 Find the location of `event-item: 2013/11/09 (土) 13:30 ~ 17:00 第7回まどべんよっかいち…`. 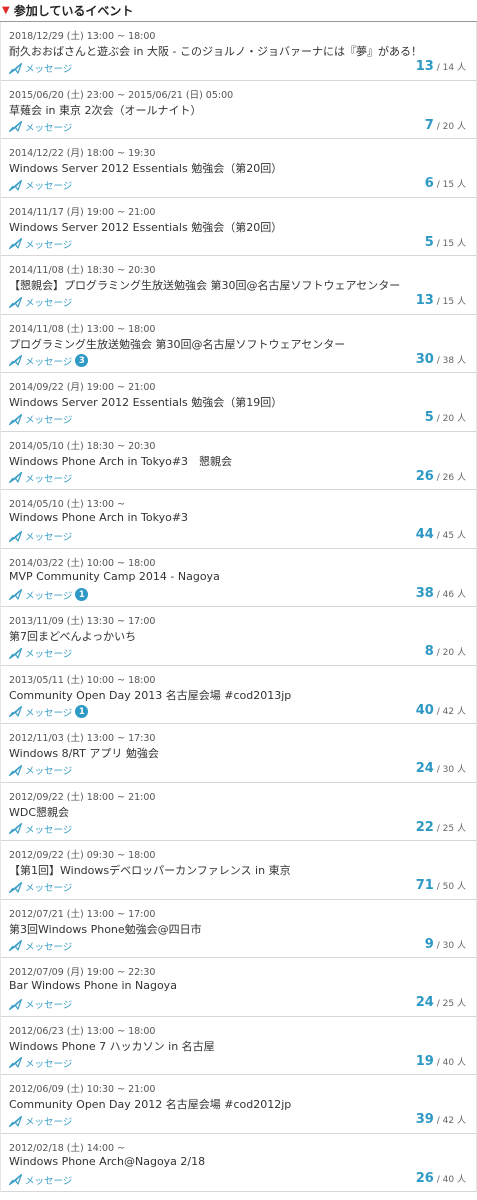

event-item: 2013/11/09 (土) 13:30 ~ 17:00 第7回まどべんよっかいち… is located at coordinates (238, 636).